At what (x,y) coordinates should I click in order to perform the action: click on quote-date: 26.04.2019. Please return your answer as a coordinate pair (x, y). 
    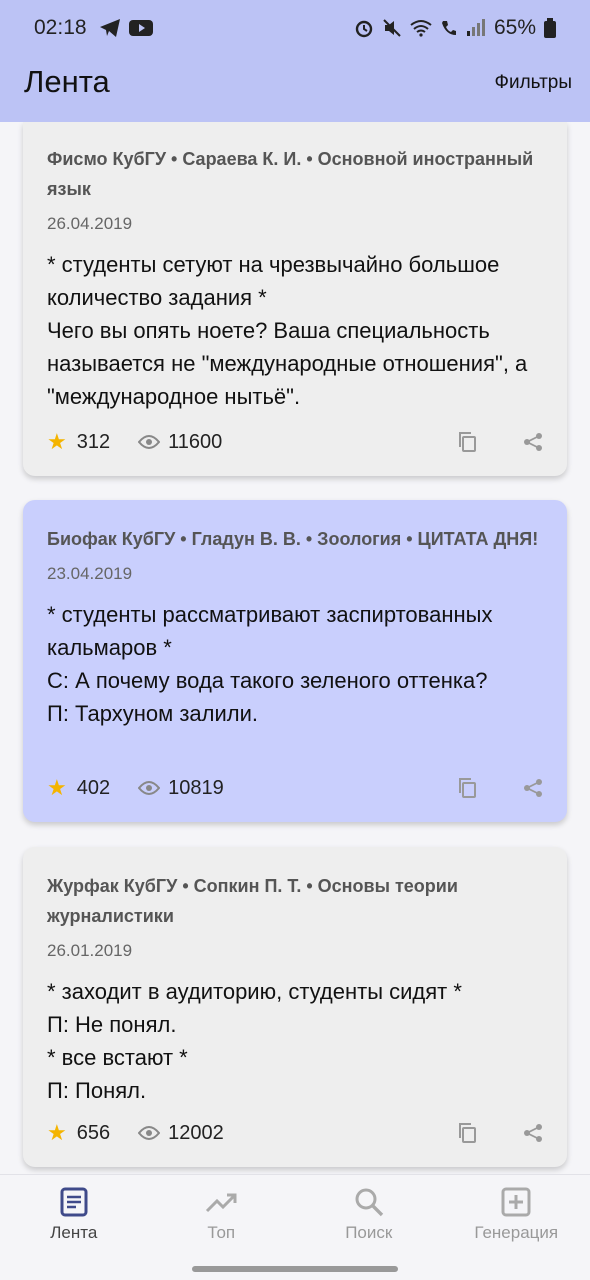
    Looking at the image, I should click on (90, 223).